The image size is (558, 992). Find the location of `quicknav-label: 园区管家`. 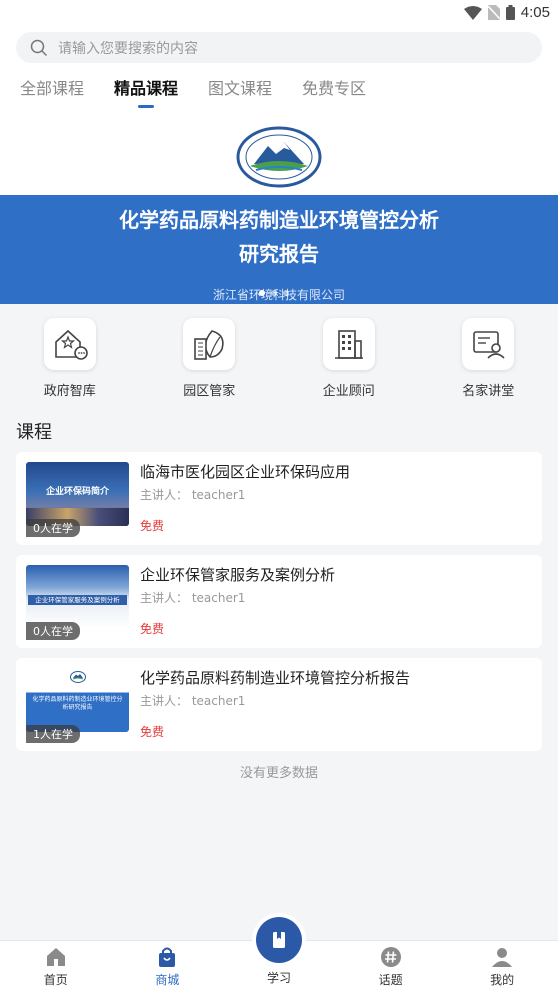

quicknav-label: 园区管家 is located at coordinates (209, 391).